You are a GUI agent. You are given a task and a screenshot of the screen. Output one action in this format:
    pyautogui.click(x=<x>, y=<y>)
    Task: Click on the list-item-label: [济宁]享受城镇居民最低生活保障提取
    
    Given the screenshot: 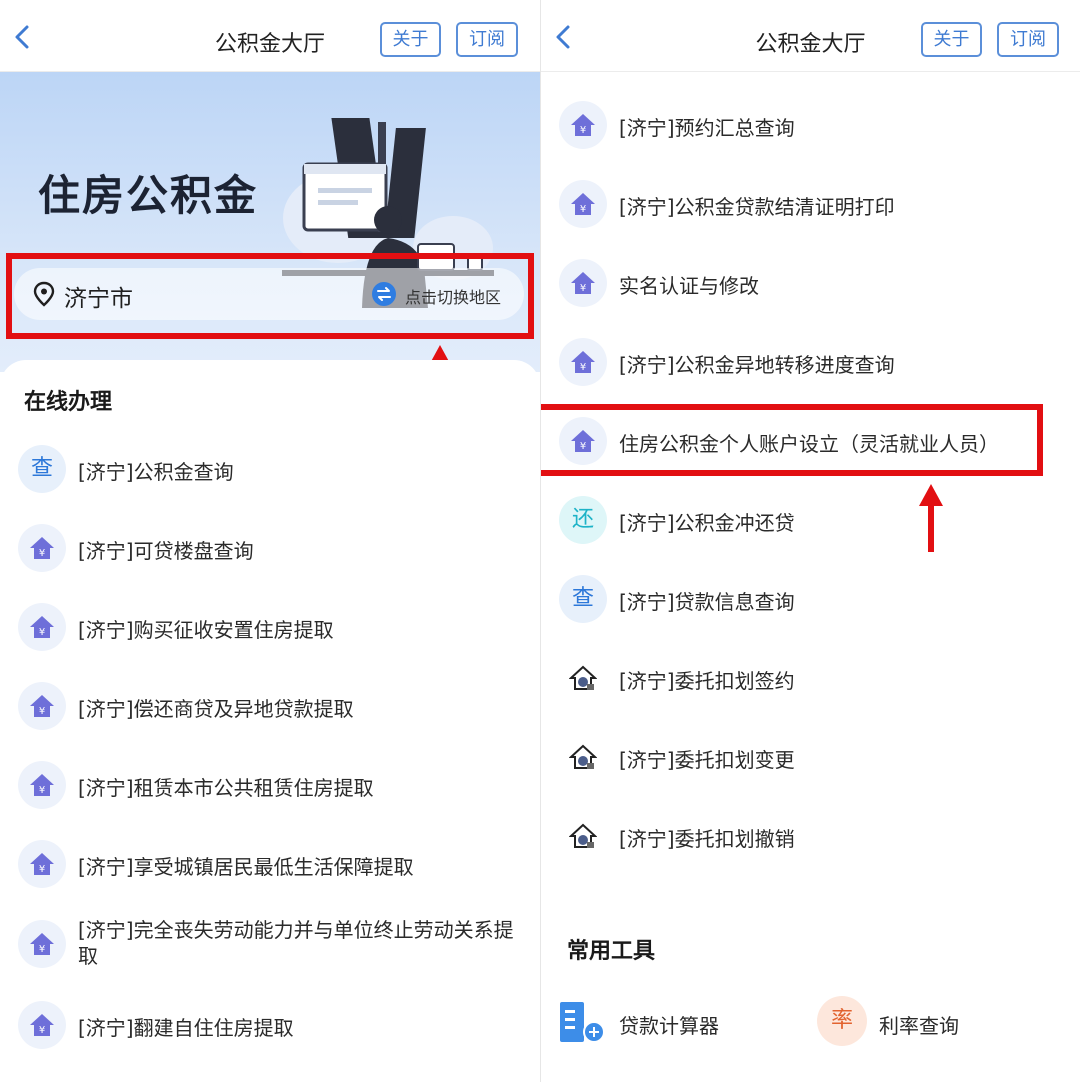 What is the action you would take?
    pyautogui.click(x=246, y=867)
    